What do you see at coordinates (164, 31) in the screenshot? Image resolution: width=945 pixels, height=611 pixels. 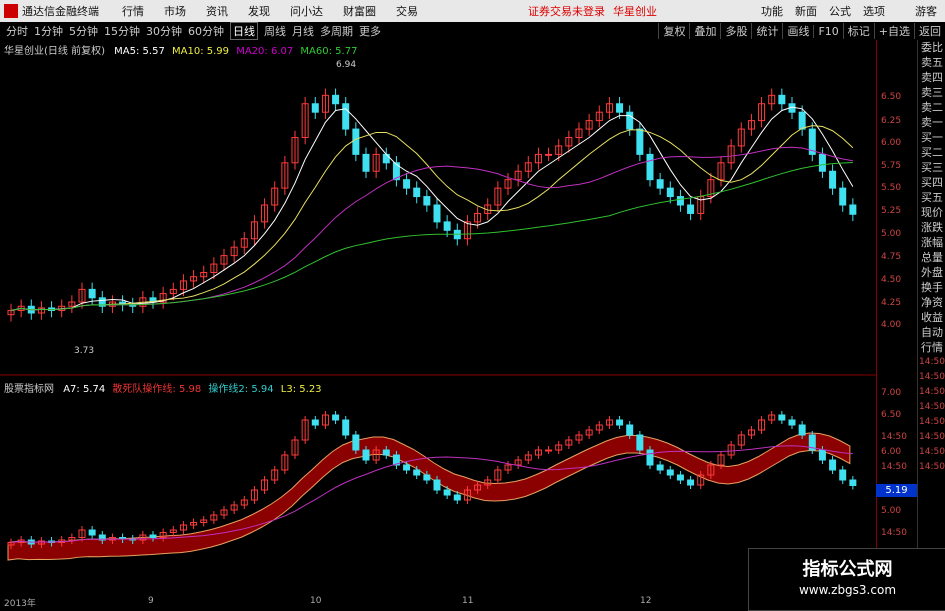 I see `tf-30min: 30分钟` at bounding box center [164, 31].